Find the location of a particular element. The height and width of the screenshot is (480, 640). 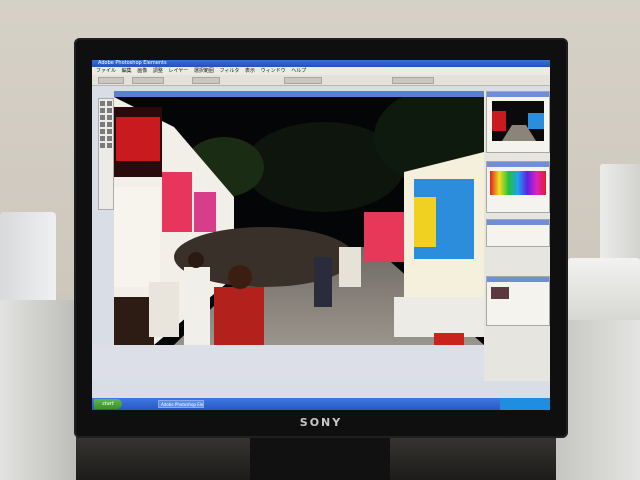

monitor-stand is located at coordinates (320, 459).